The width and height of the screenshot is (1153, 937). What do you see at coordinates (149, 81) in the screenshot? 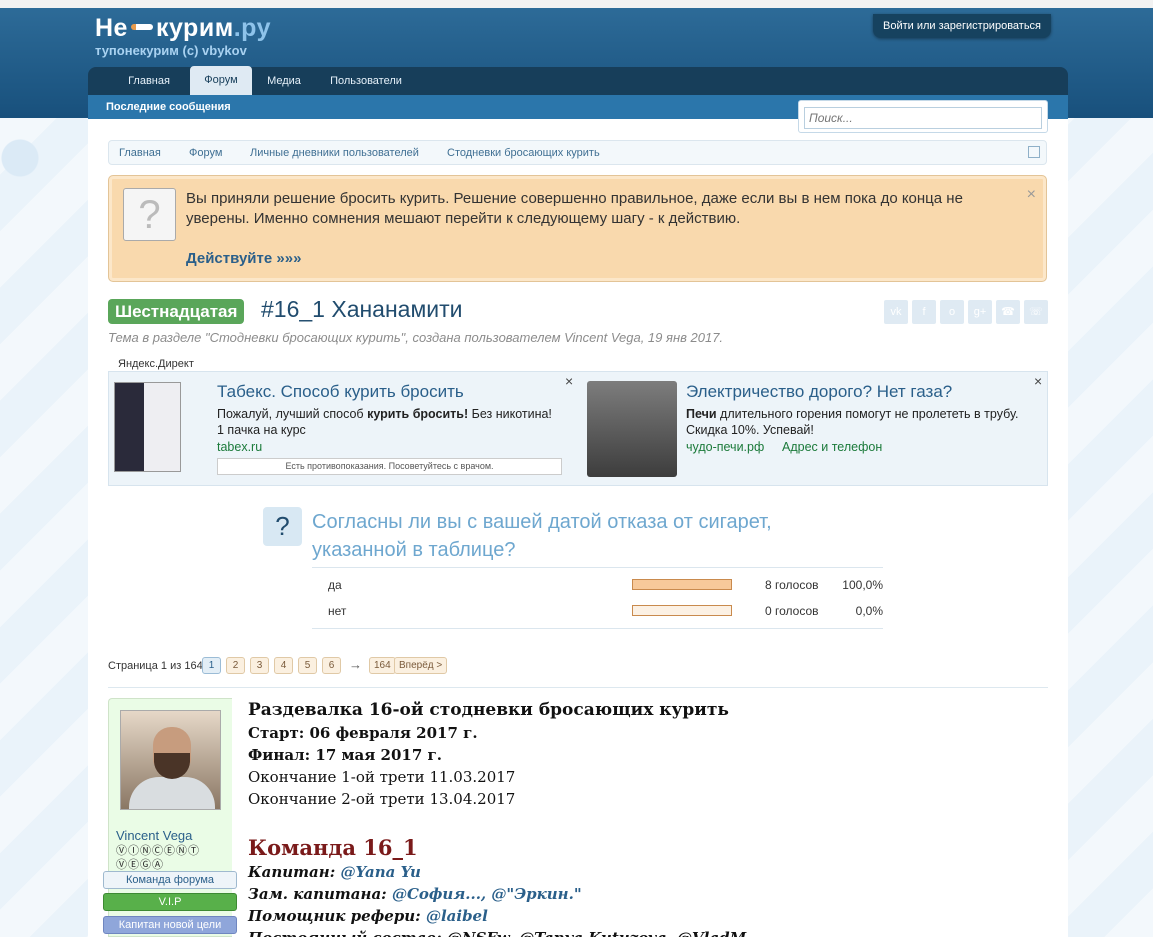
I see `tab-home: Главная` at bounding box center [149, 81].